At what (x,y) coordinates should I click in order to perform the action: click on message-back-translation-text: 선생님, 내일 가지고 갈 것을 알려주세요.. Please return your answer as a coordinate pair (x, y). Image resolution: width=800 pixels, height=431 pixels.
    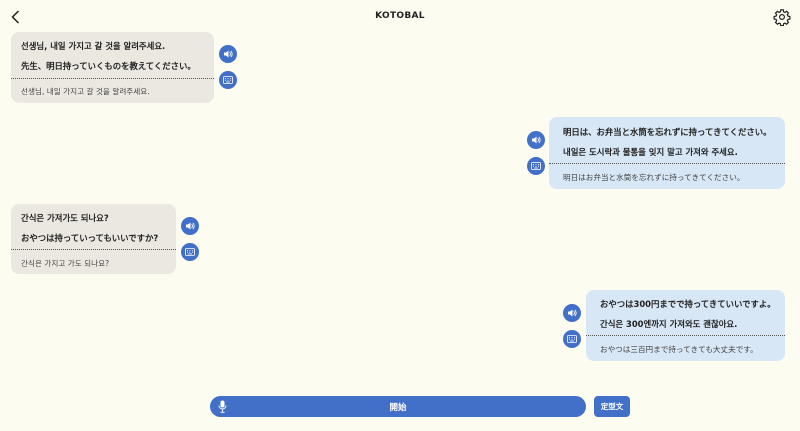
    Looking at the image, I should click on (85, 91).